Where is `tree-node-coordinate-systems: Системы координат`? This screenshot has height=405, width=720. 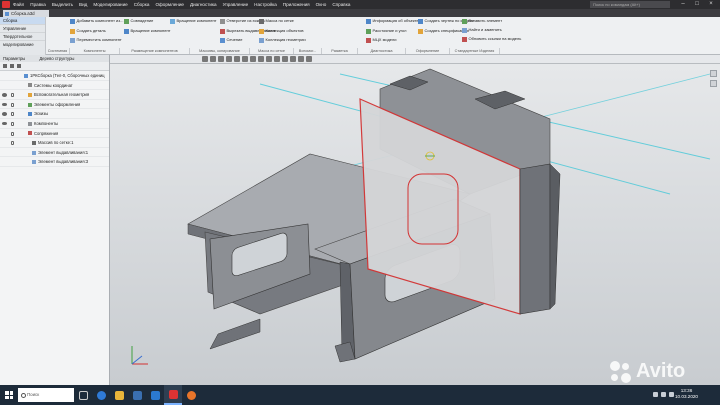 tree-node-coordinate-systems: Системы координат is located at coordinates (54, 86).